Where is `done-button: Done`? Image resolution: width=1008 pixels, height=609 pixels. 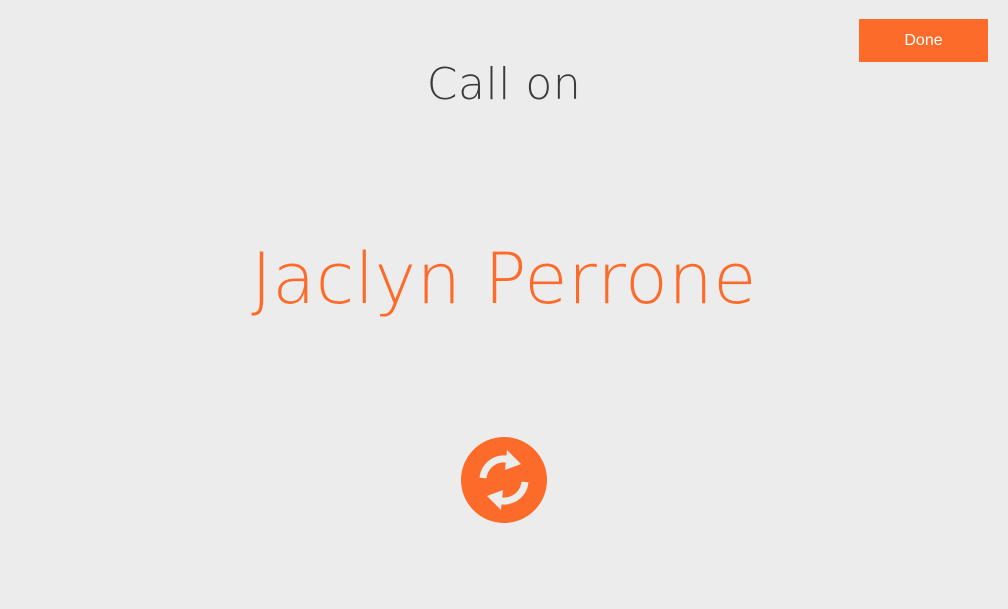 done-button: Done is located at coordinates (923, 40).